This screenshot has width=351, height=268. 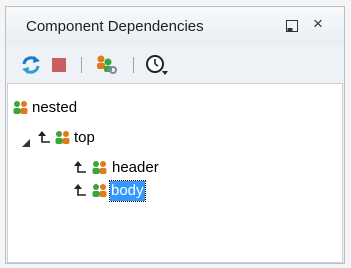 I want to click on close-icon: ×, so click(x=318, y=23).